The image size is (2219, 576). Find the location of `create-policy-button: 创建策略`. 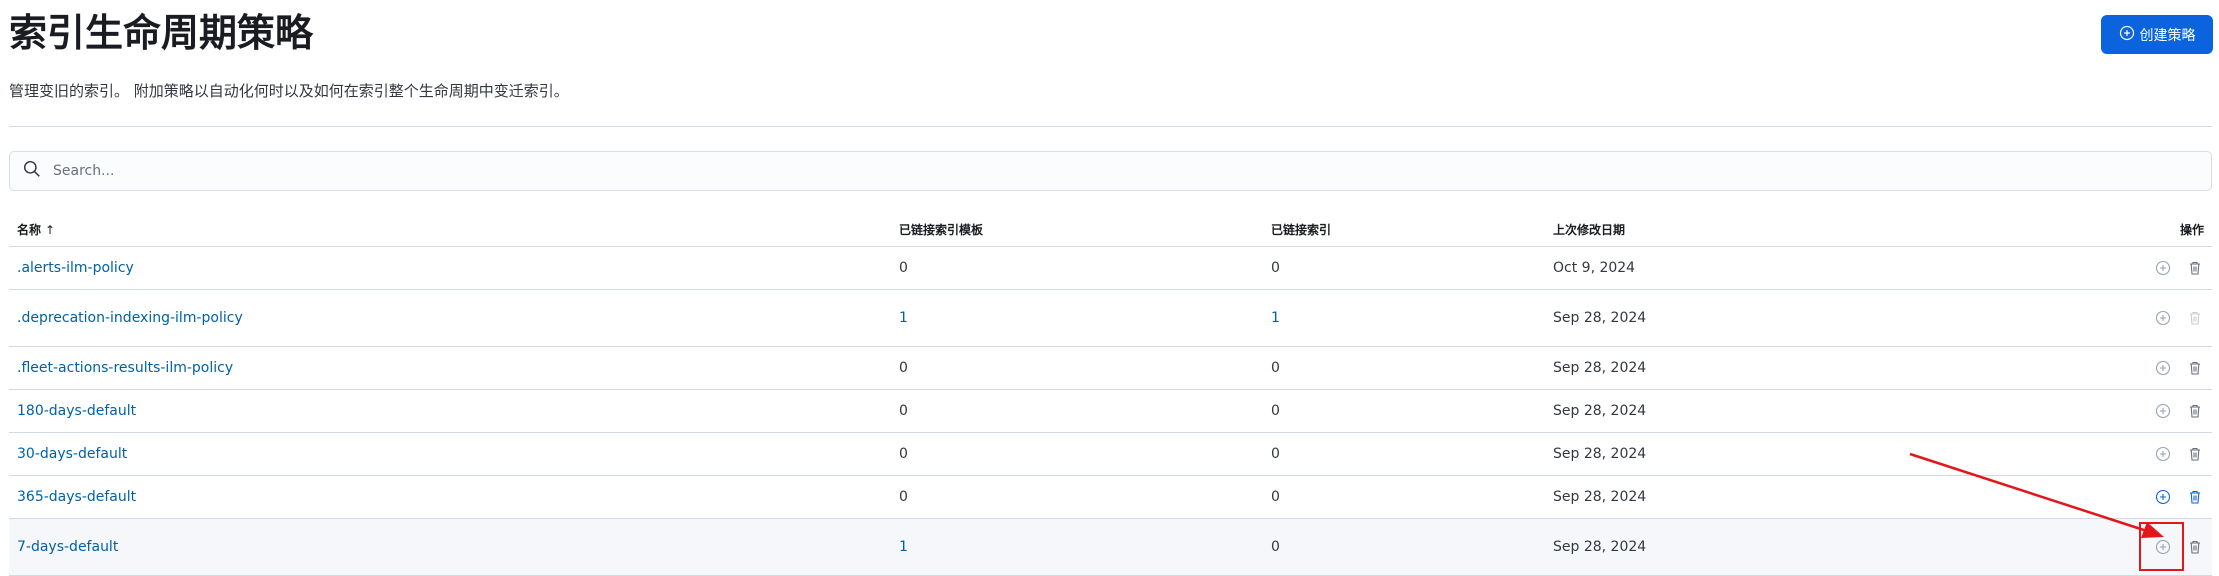

create-policy-button: 创建策略 is located at coordinates (2157, 34).